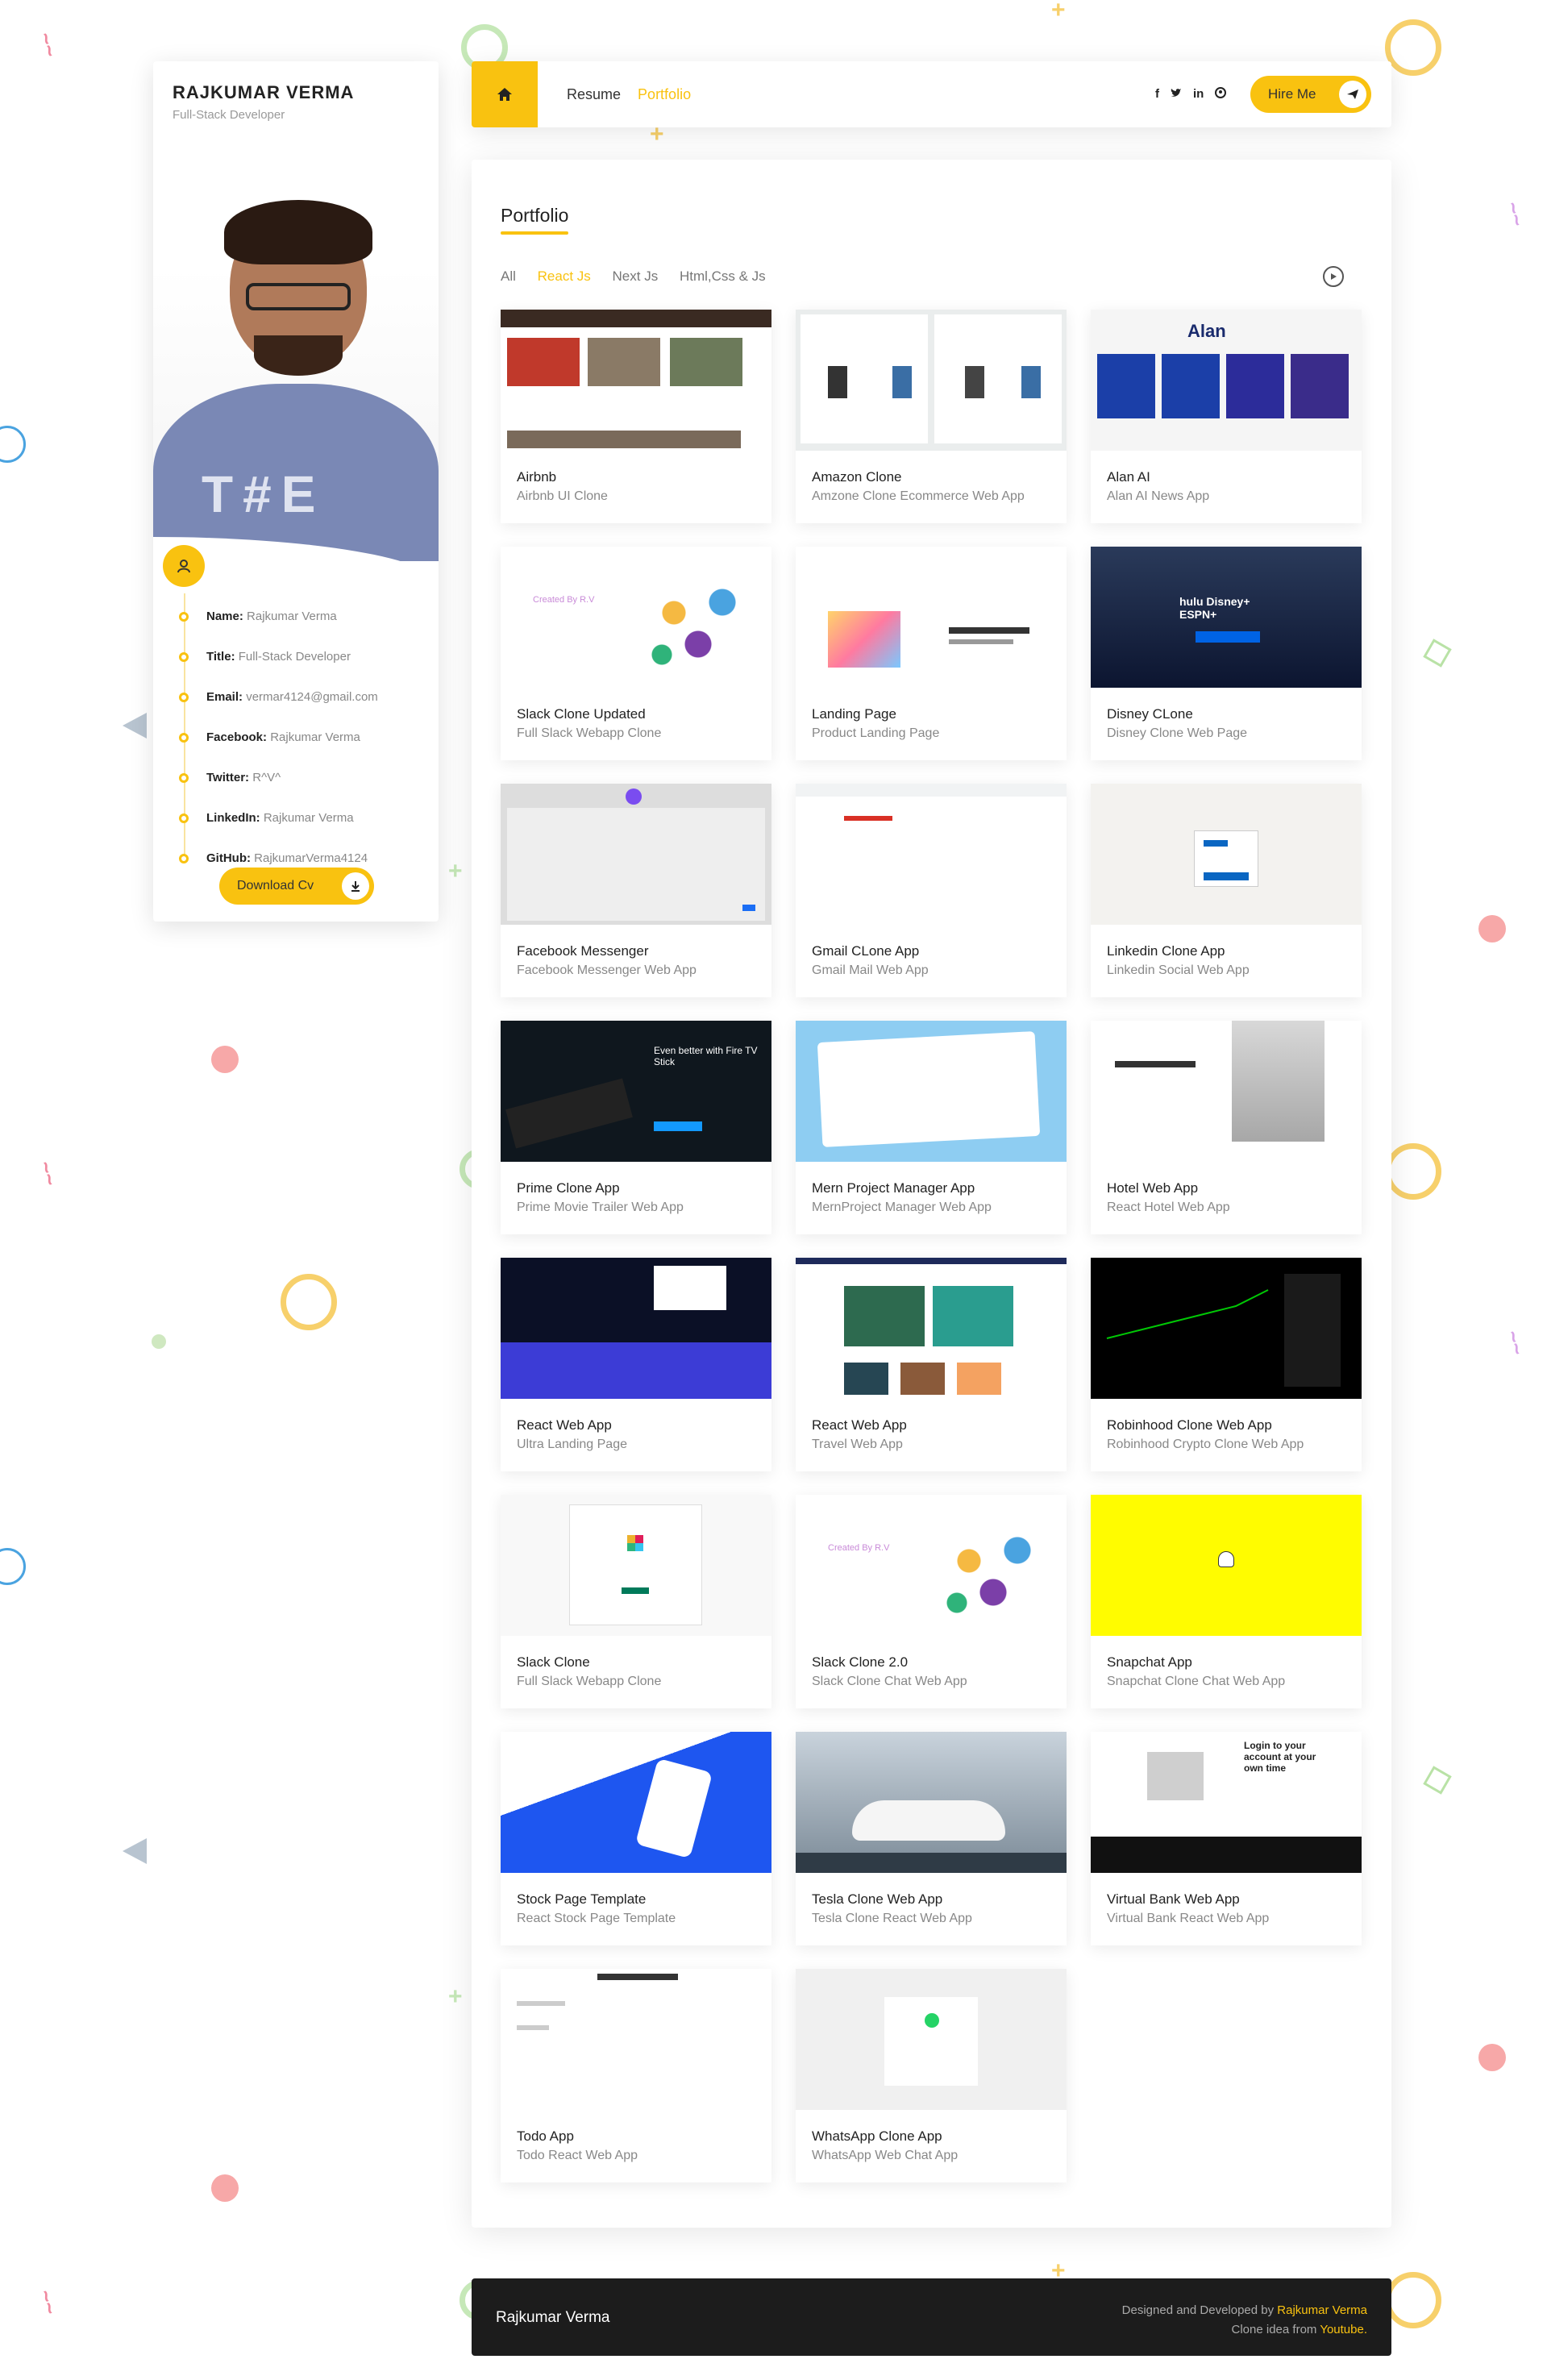 This screenshot has width=1547, height=2380. I want to click on project-title: Facebook Messenger, so click(583, 951).